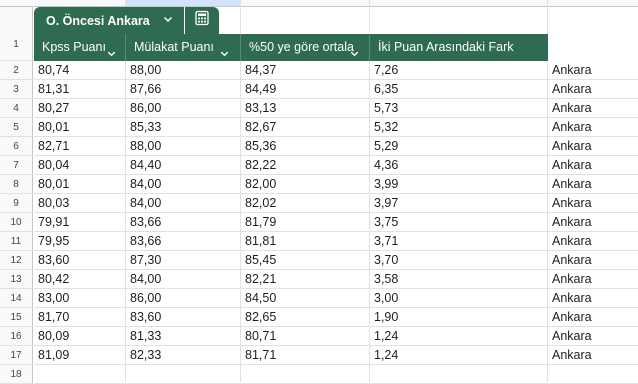 The image size is (638, 384). Describe the element at coordinates (16, 336) in the screenshot. I see `row-number: 16` at that location.